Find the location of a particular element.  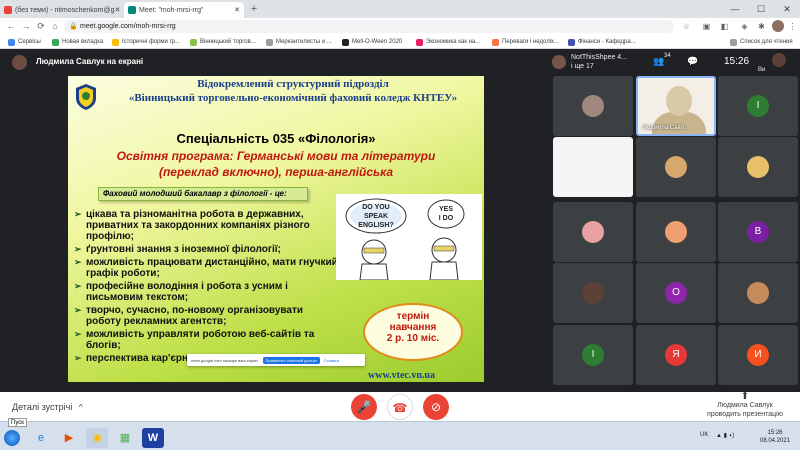

participant-tile: И is located at coordinates (758, 355).